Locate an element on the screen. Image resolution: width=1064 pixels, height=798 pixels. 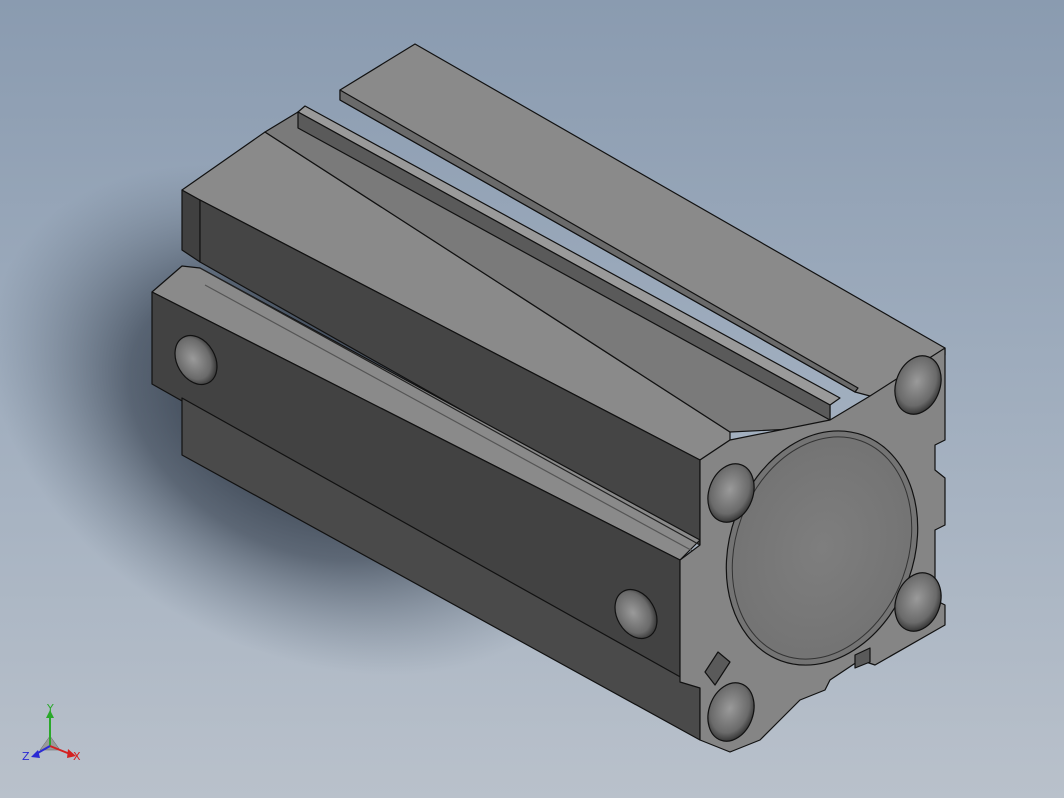
view-orientation-triad: Y X Z is located at coordinates (51, 733).